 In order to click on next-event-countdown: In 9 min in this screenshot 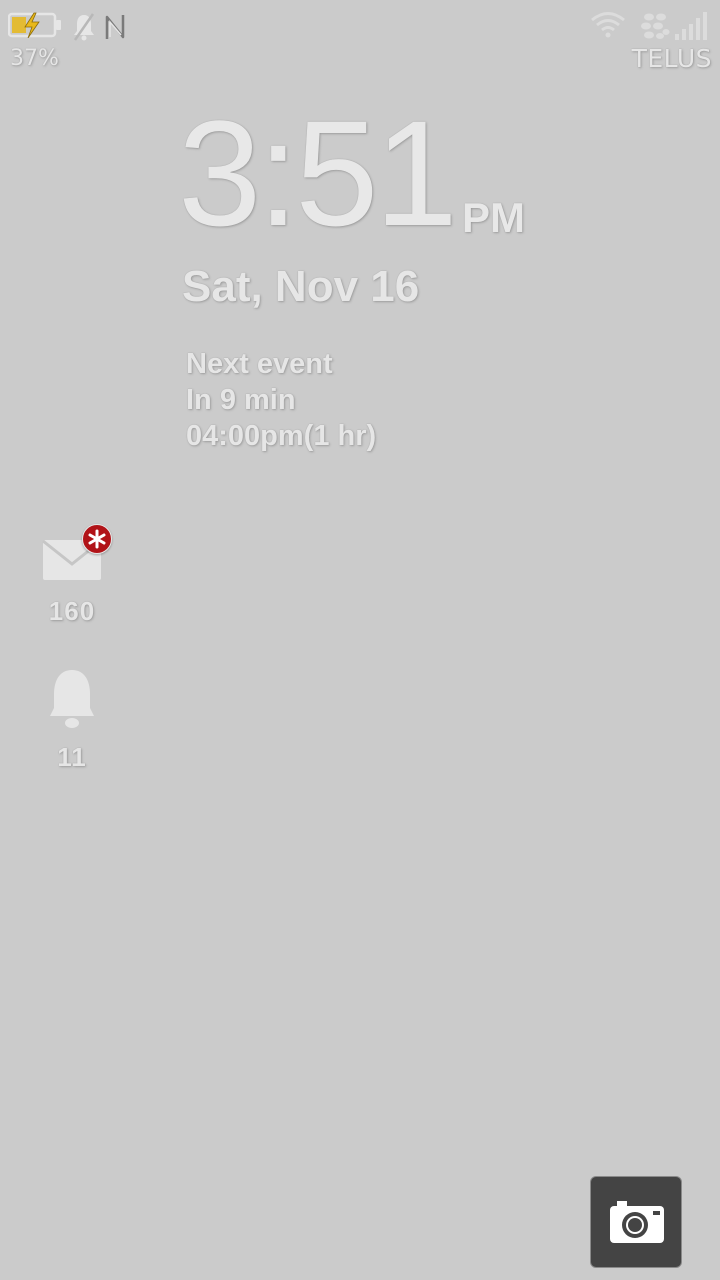, I will do `click(241, 400)`.